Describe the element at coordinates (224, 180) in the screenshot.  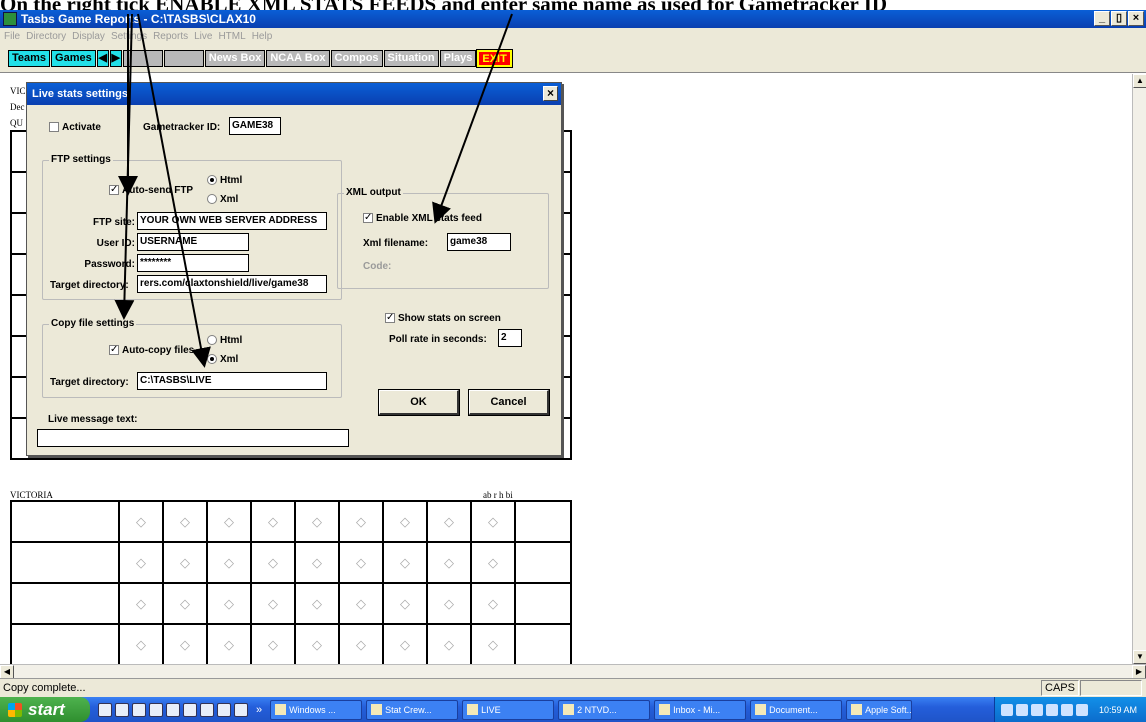
I see `ftp-html-radio: Html` at that location.